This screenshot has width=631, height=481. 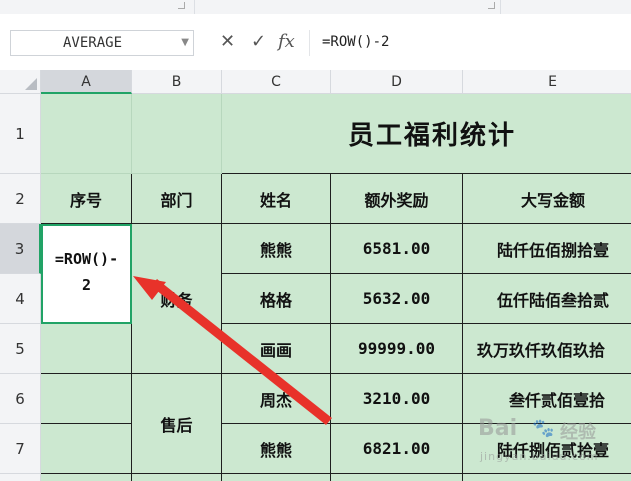 I want to click on formula-input: =ROW()-2, so click(x=470, y=43).